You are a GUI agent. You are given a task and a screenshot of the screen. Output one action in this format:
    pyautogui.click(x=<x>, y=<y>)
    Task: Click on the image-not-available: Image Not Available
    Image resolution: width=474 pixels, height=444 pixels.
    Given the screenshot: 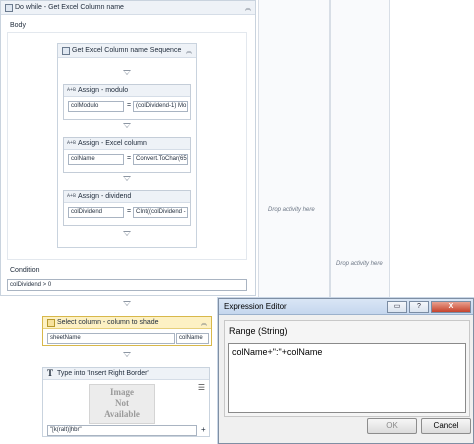 What is the action you would take?
    pyautogui.click(x=122, y=404)
    